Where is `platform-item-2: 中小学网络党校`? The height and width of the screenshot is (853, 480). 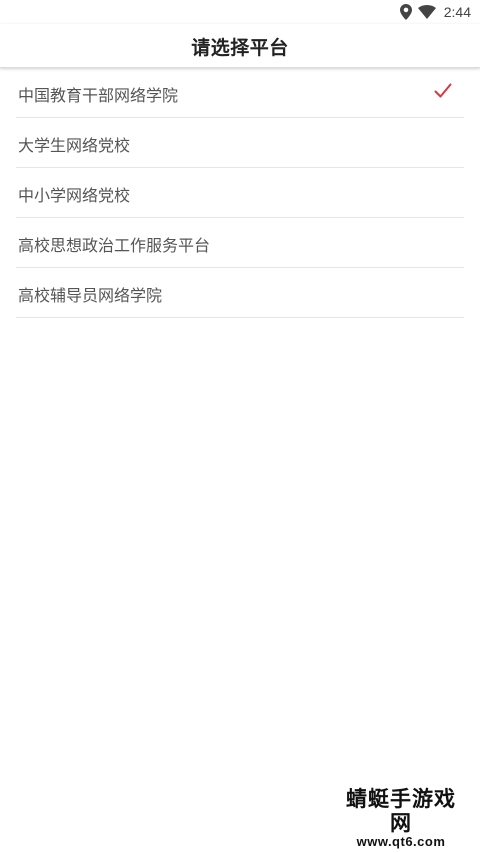 platform-item-2: 中小学网络党校 is located at coordinates (240, 193).